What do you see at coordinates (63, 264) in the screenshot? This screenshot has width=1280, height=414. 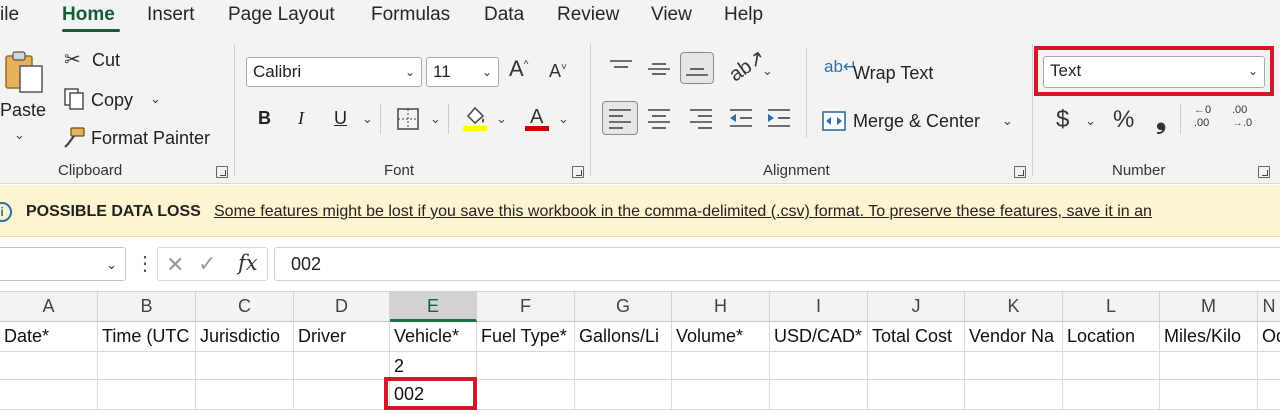 I see `name-box: ⌄` at bounding box center [63, 264].